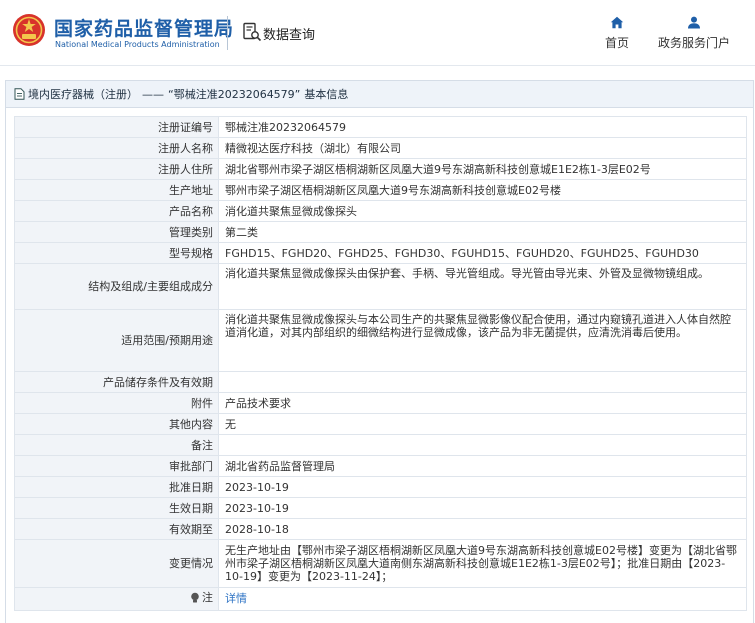 The width and height of the screenshot is (755, 623). I want to click on field-value: 湖北省药品监督管理局, so click(482, 466).